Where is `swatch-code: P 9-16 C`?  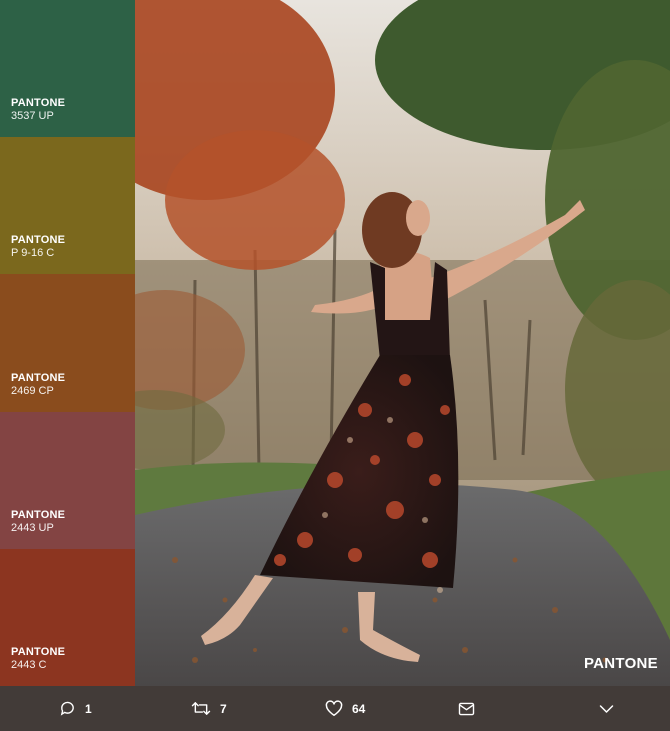 swatch-code: P 9-16 C is located at coordinates (33, 253).